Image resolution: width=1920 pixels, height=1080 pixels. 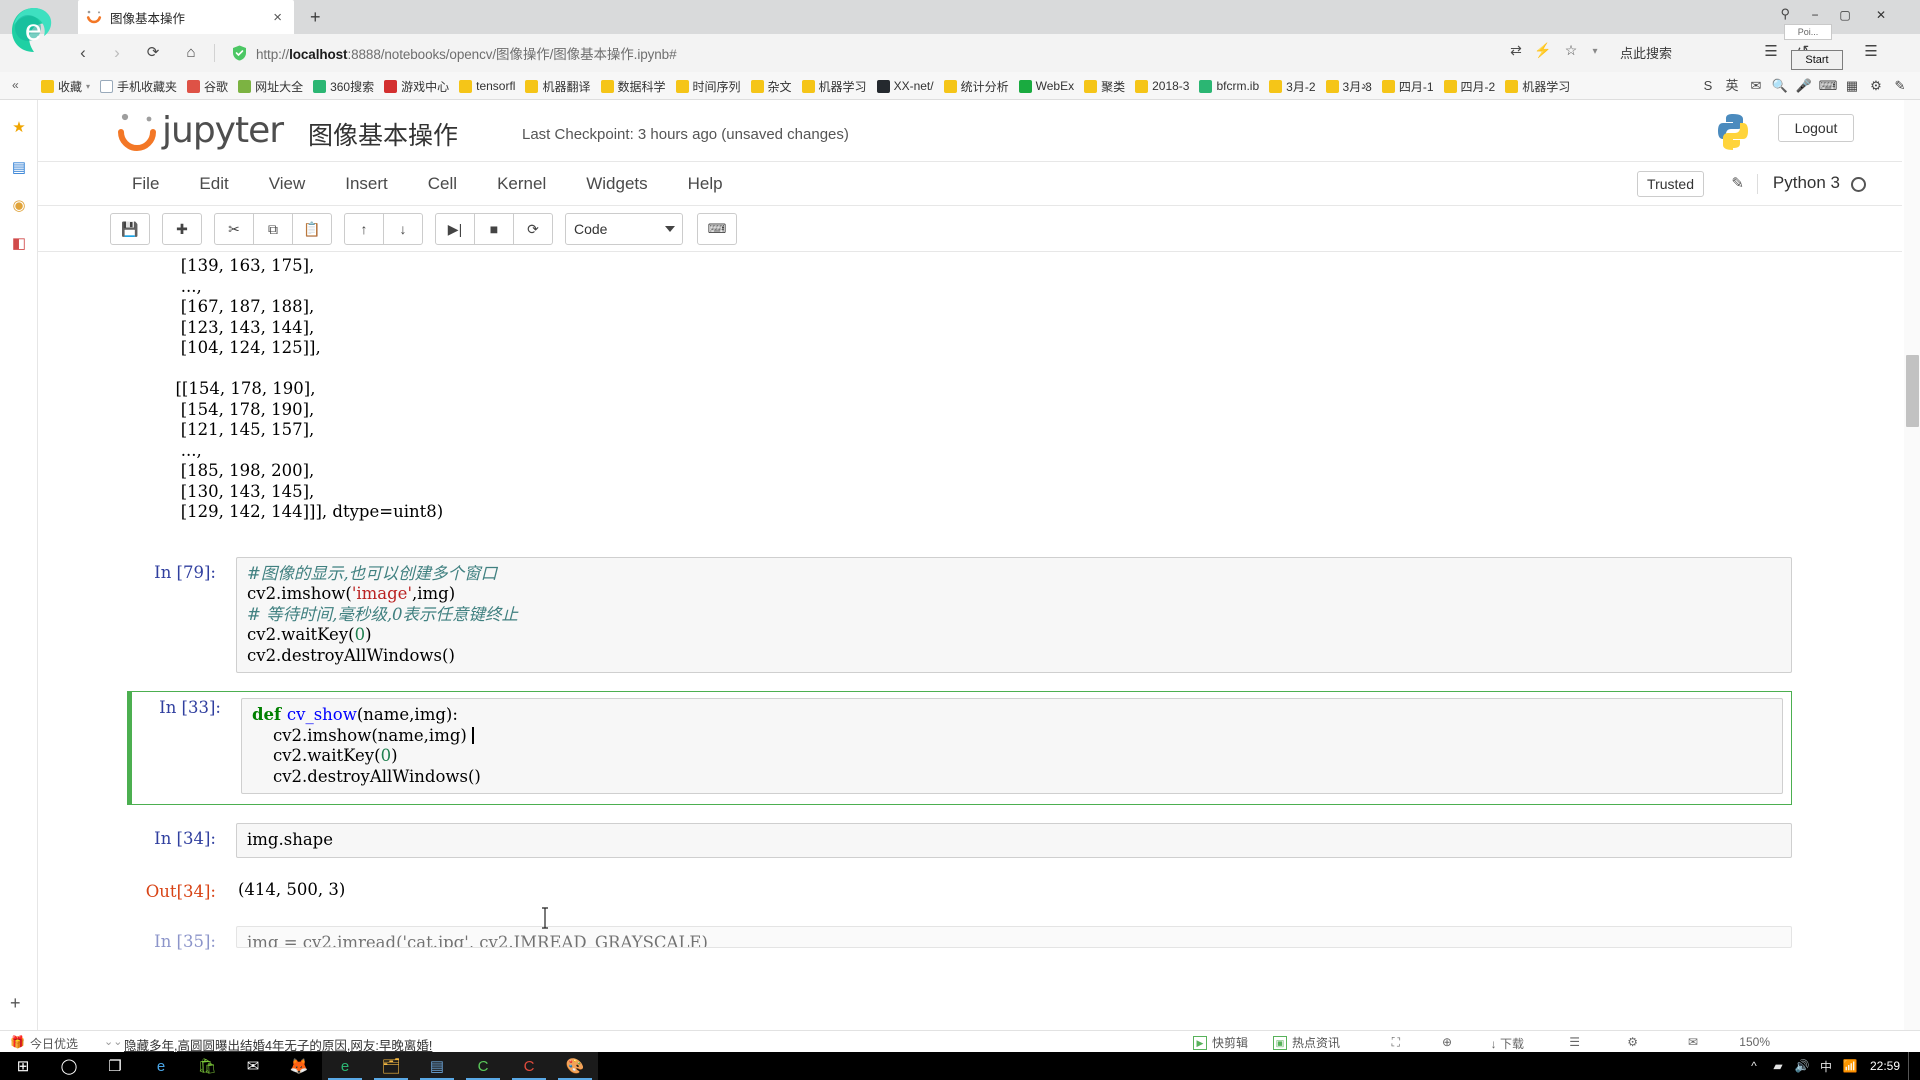 I want to click on start-button-overlay: Start, so click(x=1817, y=60).